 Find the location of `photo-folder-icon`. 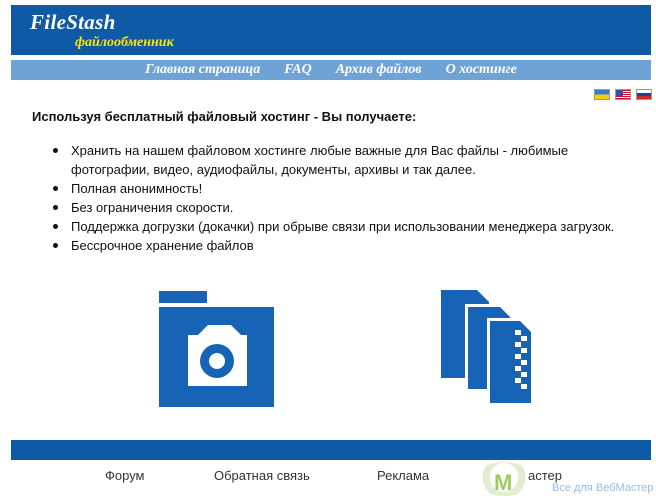

photo-folder-icon is located at coordinates (216, 349).